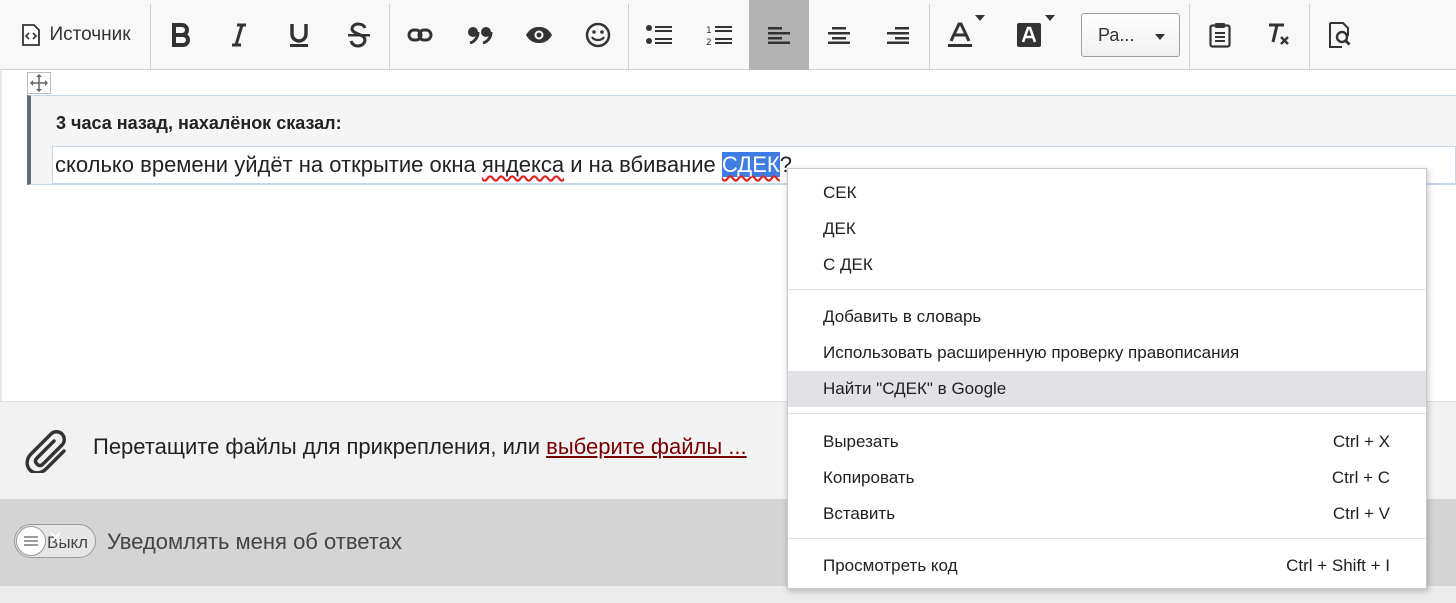 The image size is (1456, 603). I want to click on search-google-item: Найти "СДЕК" в Google, so click(1107, 389).